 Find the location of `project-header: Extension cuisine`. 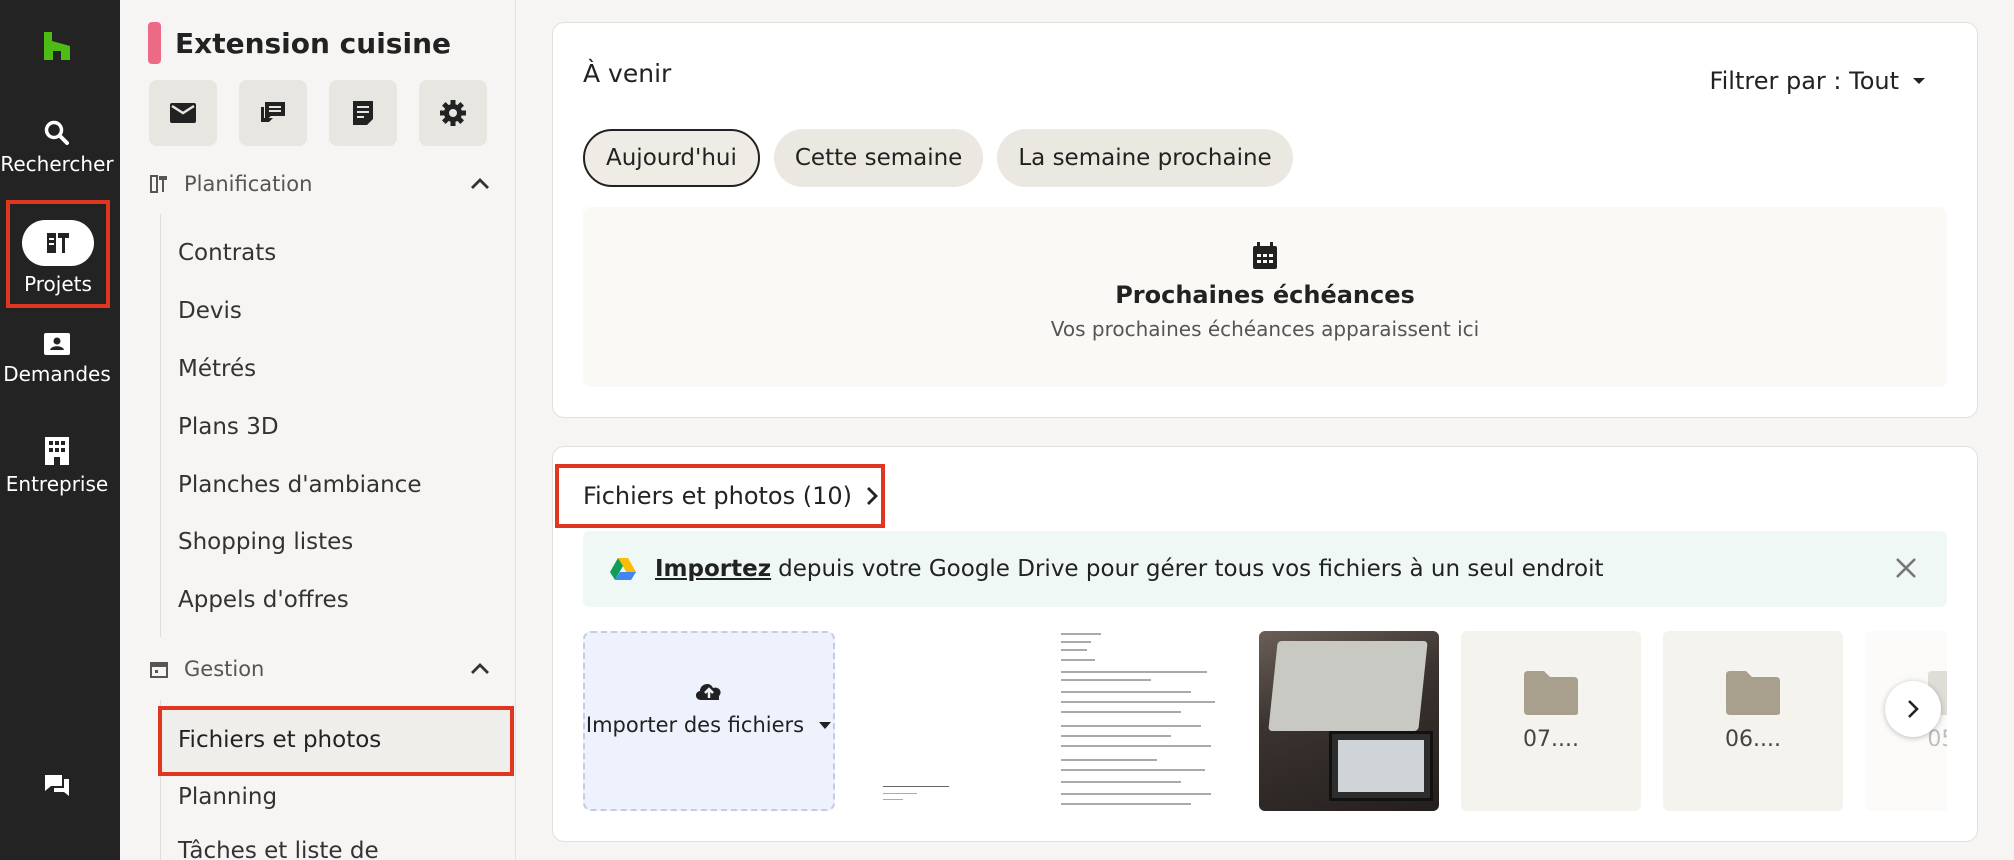

project-header: Extension cuisine is located at coordinates (299, 43).